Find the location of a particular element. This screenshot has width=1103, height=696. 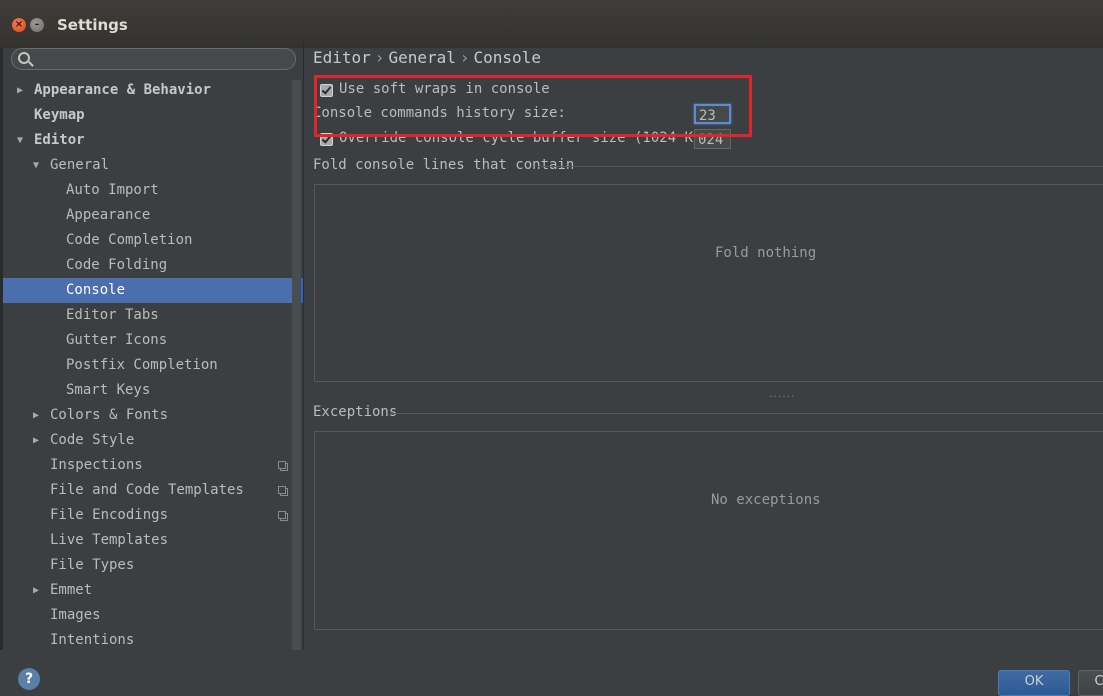

tree-item-postfix-completion: Postfix Completion is located at coordinates (153, 365).